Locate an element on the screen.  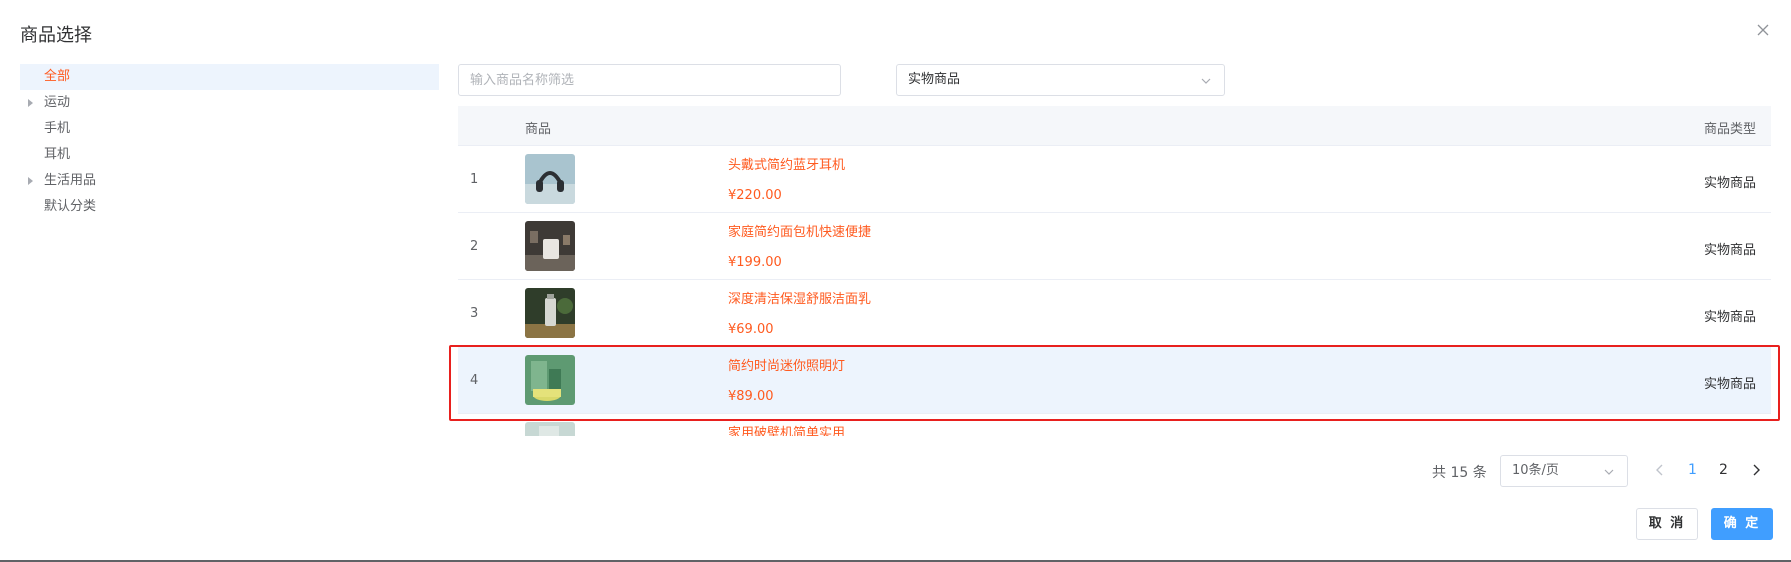
product-thumbnail-headphones is located at coordinates (550, 179).